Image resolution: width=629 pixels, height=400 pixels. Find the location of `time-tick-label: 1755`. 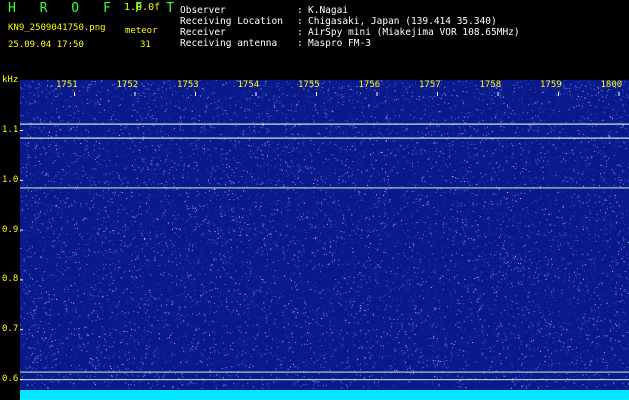

time-tick-label: 1755 is located at coordinates (309, 85).